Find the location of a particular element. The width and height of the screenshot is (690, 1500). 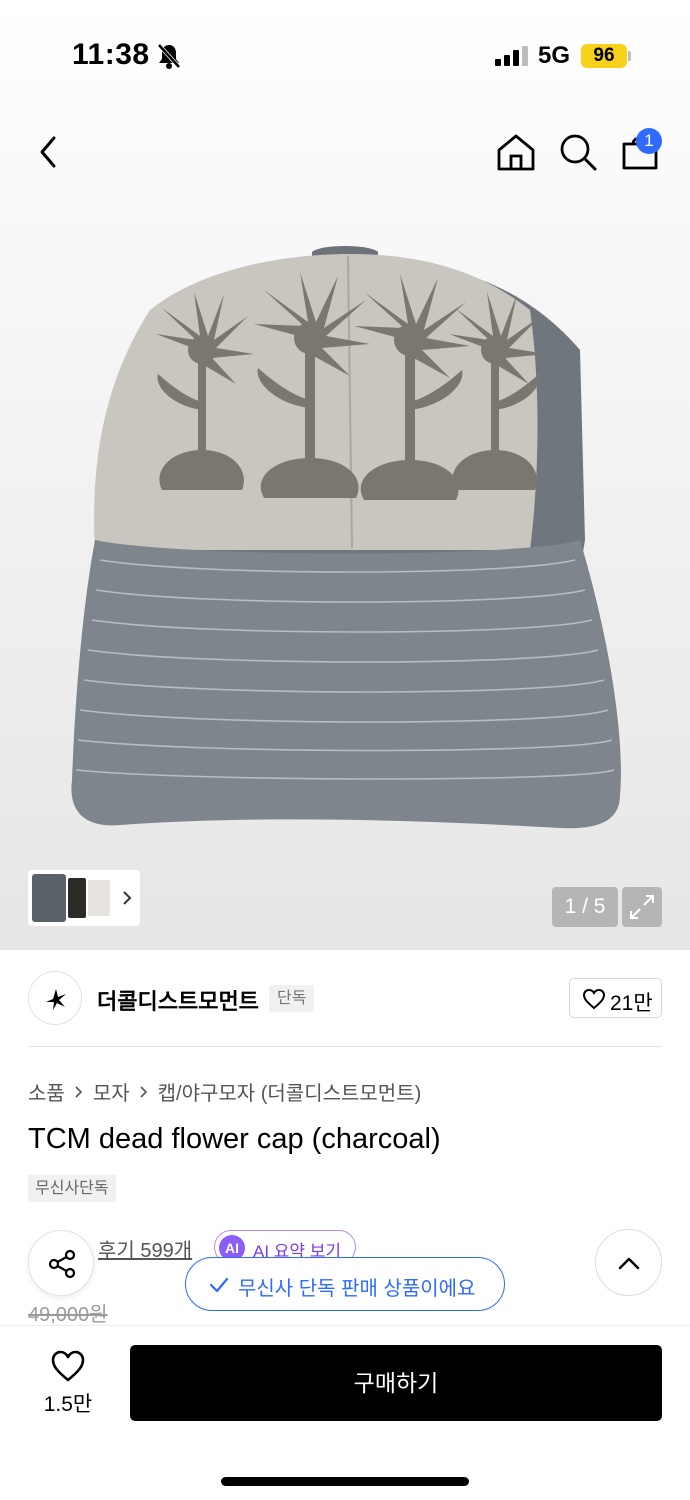

breadcrumb: 소품 모자 캡/야구모자 (더콜디스트모먼트) is located at coordinates (224, 1091).